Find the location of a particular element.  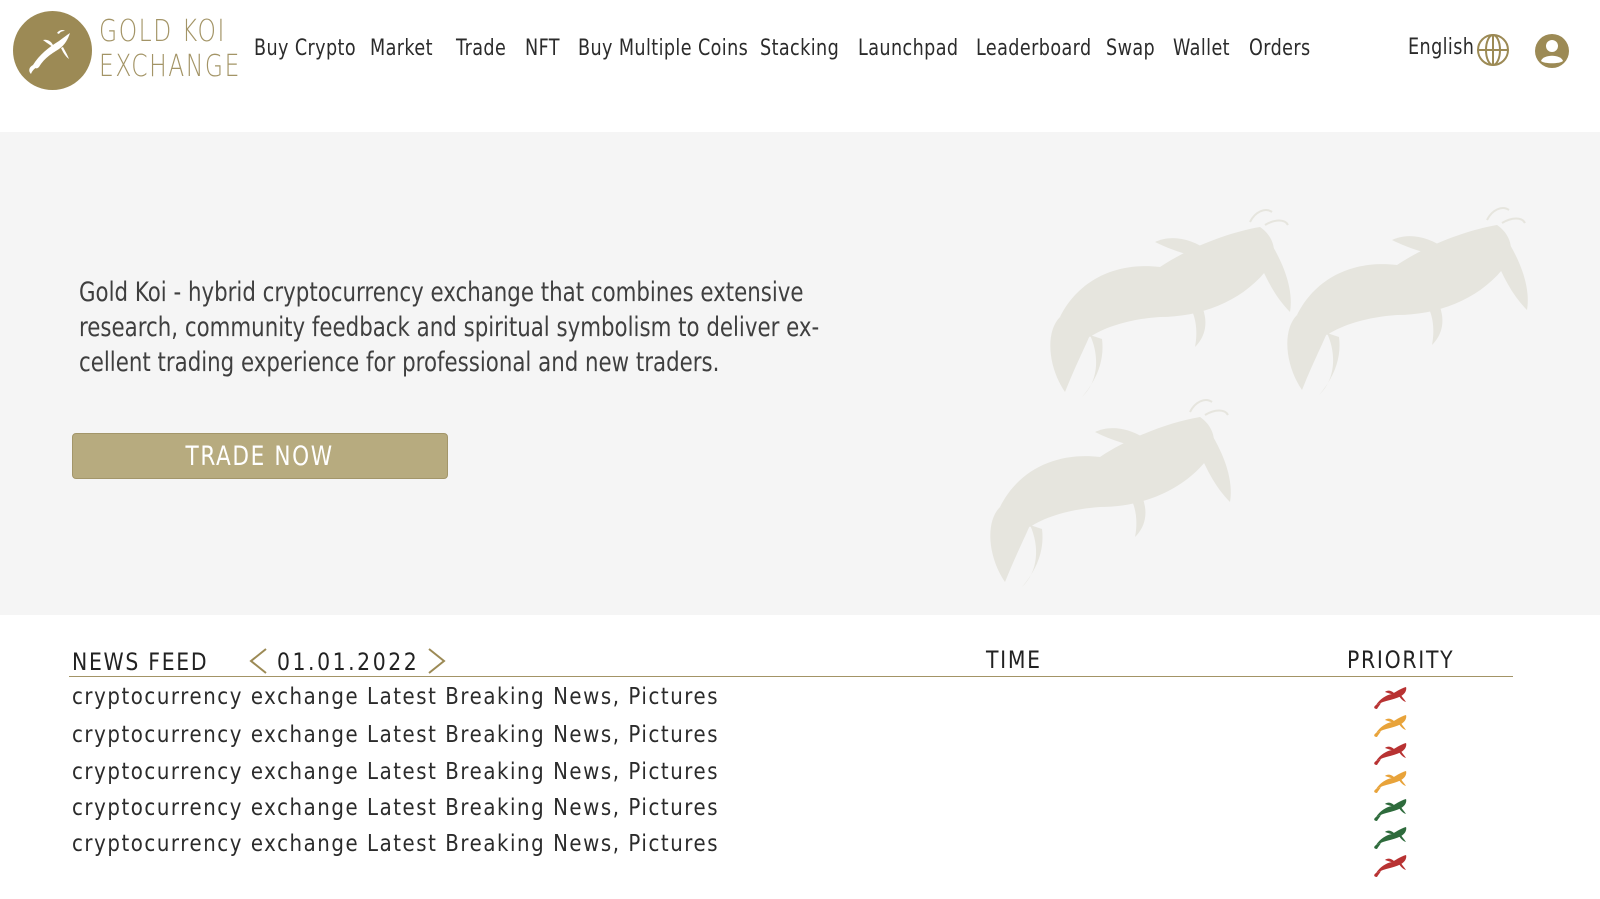

trade-now-label: TRADE NOW is located at coordinates (260, 456).